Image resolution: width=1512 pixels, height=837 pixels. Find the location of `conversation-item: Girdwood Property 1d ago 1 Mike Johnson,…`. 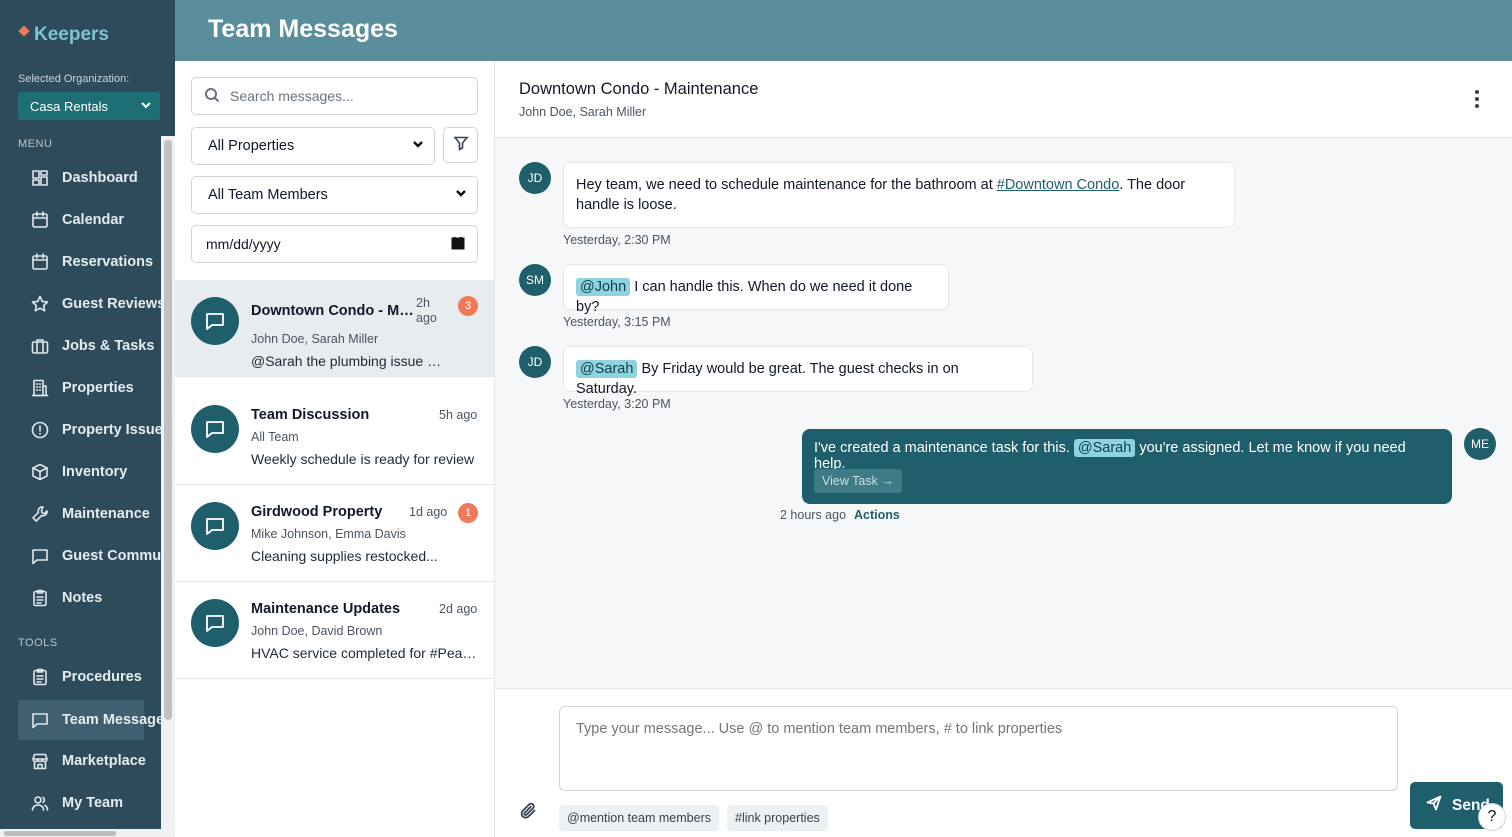

conversation-item: Girdwood Property 1d ago 1 Mike Johnson,… is located at coordinates (334, 533).